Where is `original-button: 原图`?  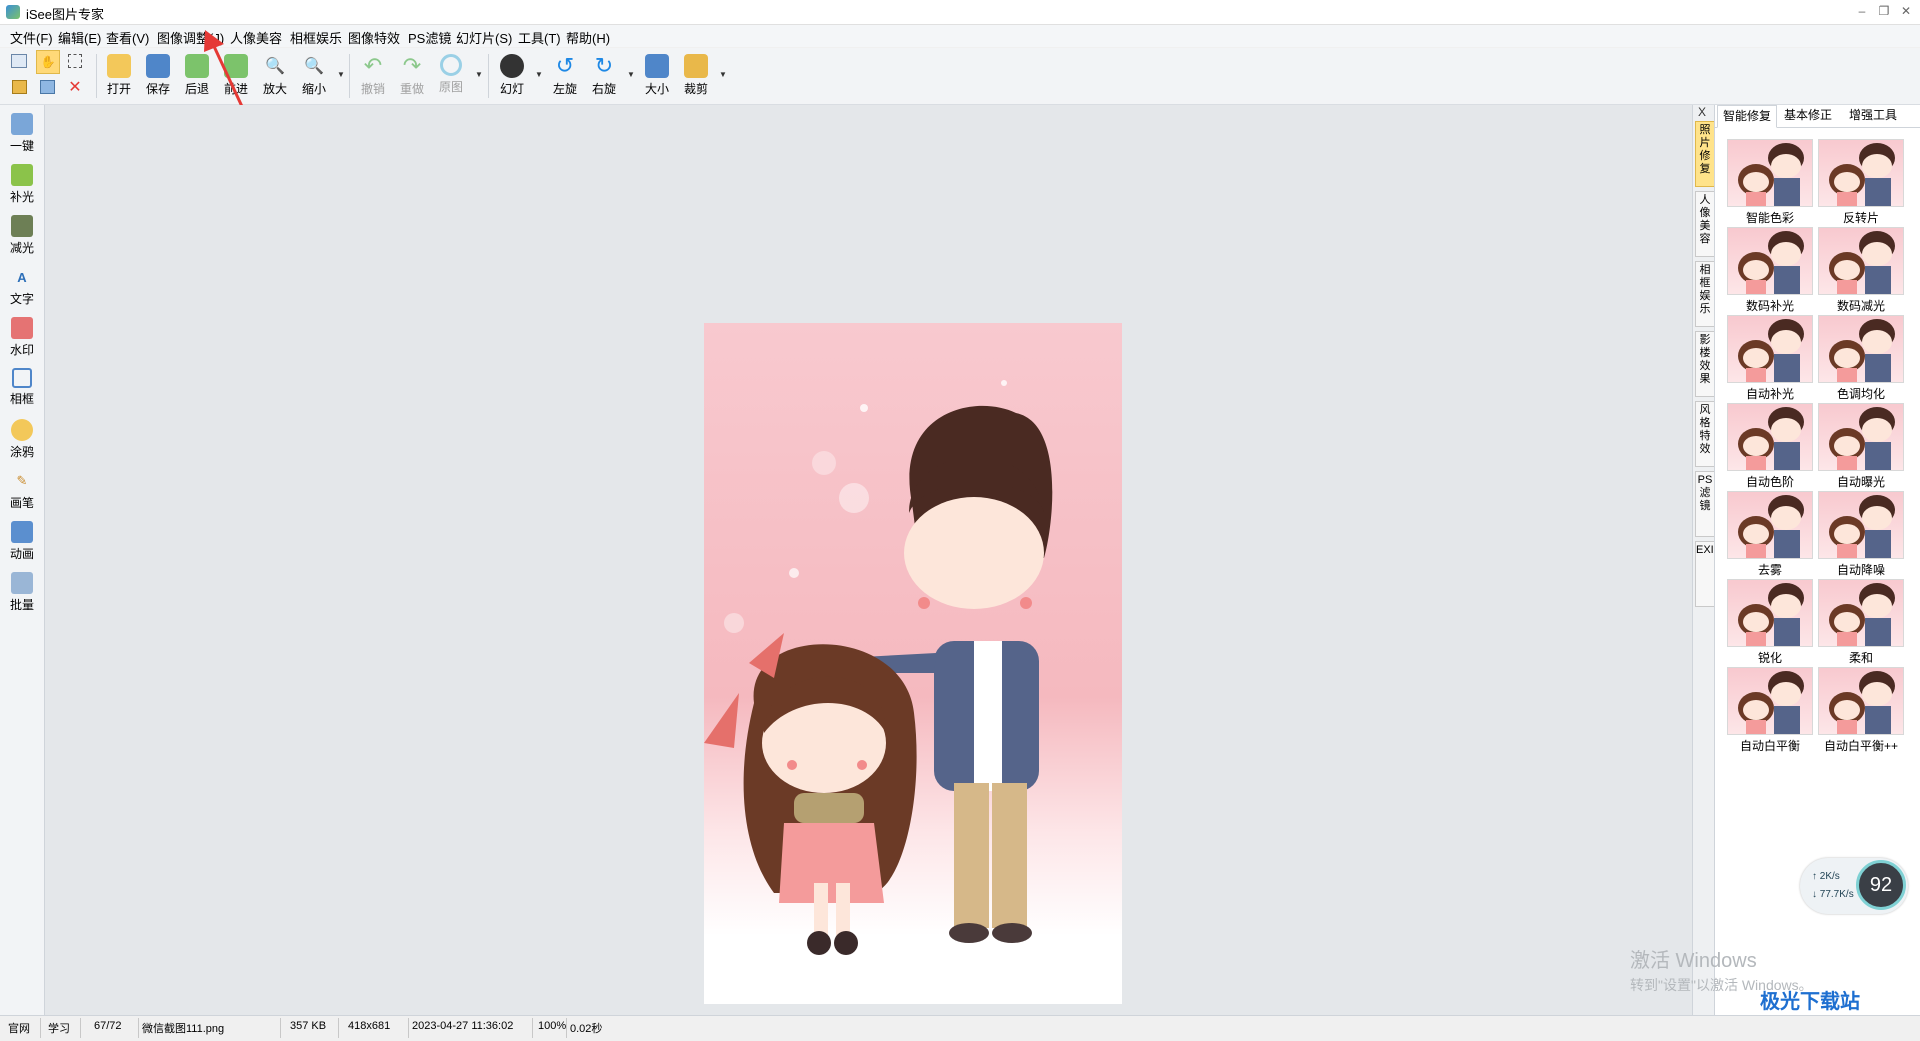
original-button: 原图 is located at coordinates (451, 76).